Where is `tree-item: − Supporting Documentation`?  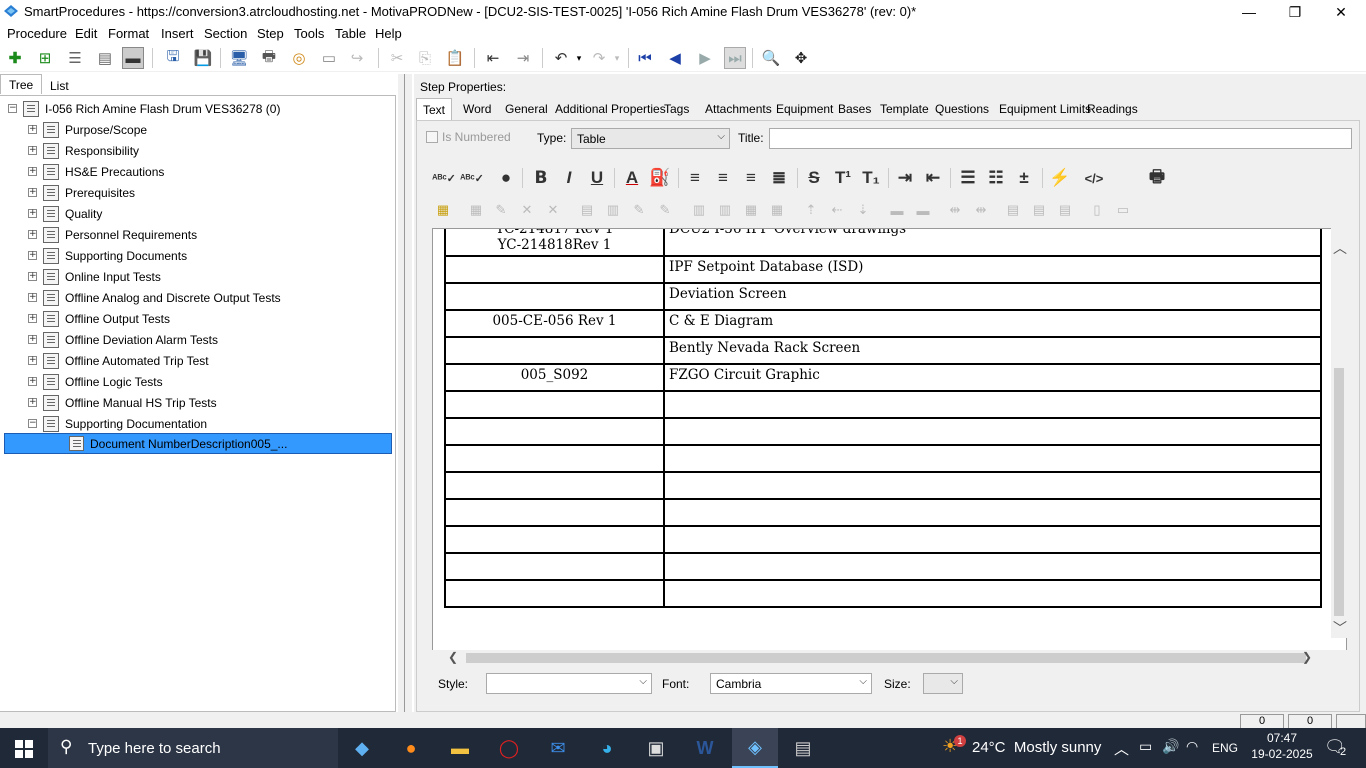 tree-item: − Supporting Documentation is located at coordinates (117, 423).